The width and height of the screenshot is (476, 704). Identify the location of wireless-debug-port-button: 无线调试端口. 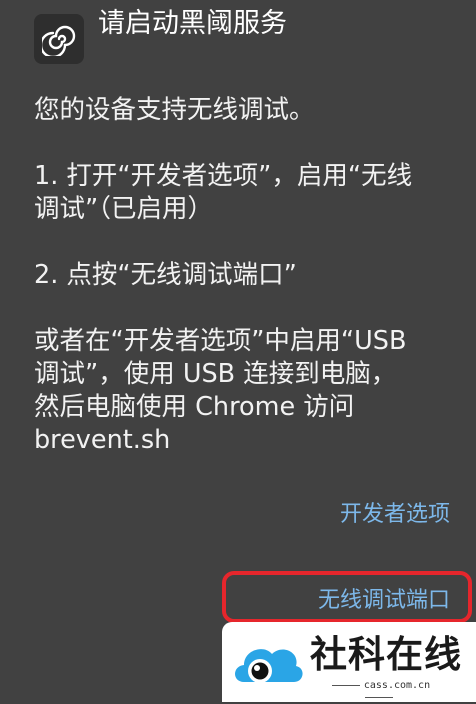
(384, 601).